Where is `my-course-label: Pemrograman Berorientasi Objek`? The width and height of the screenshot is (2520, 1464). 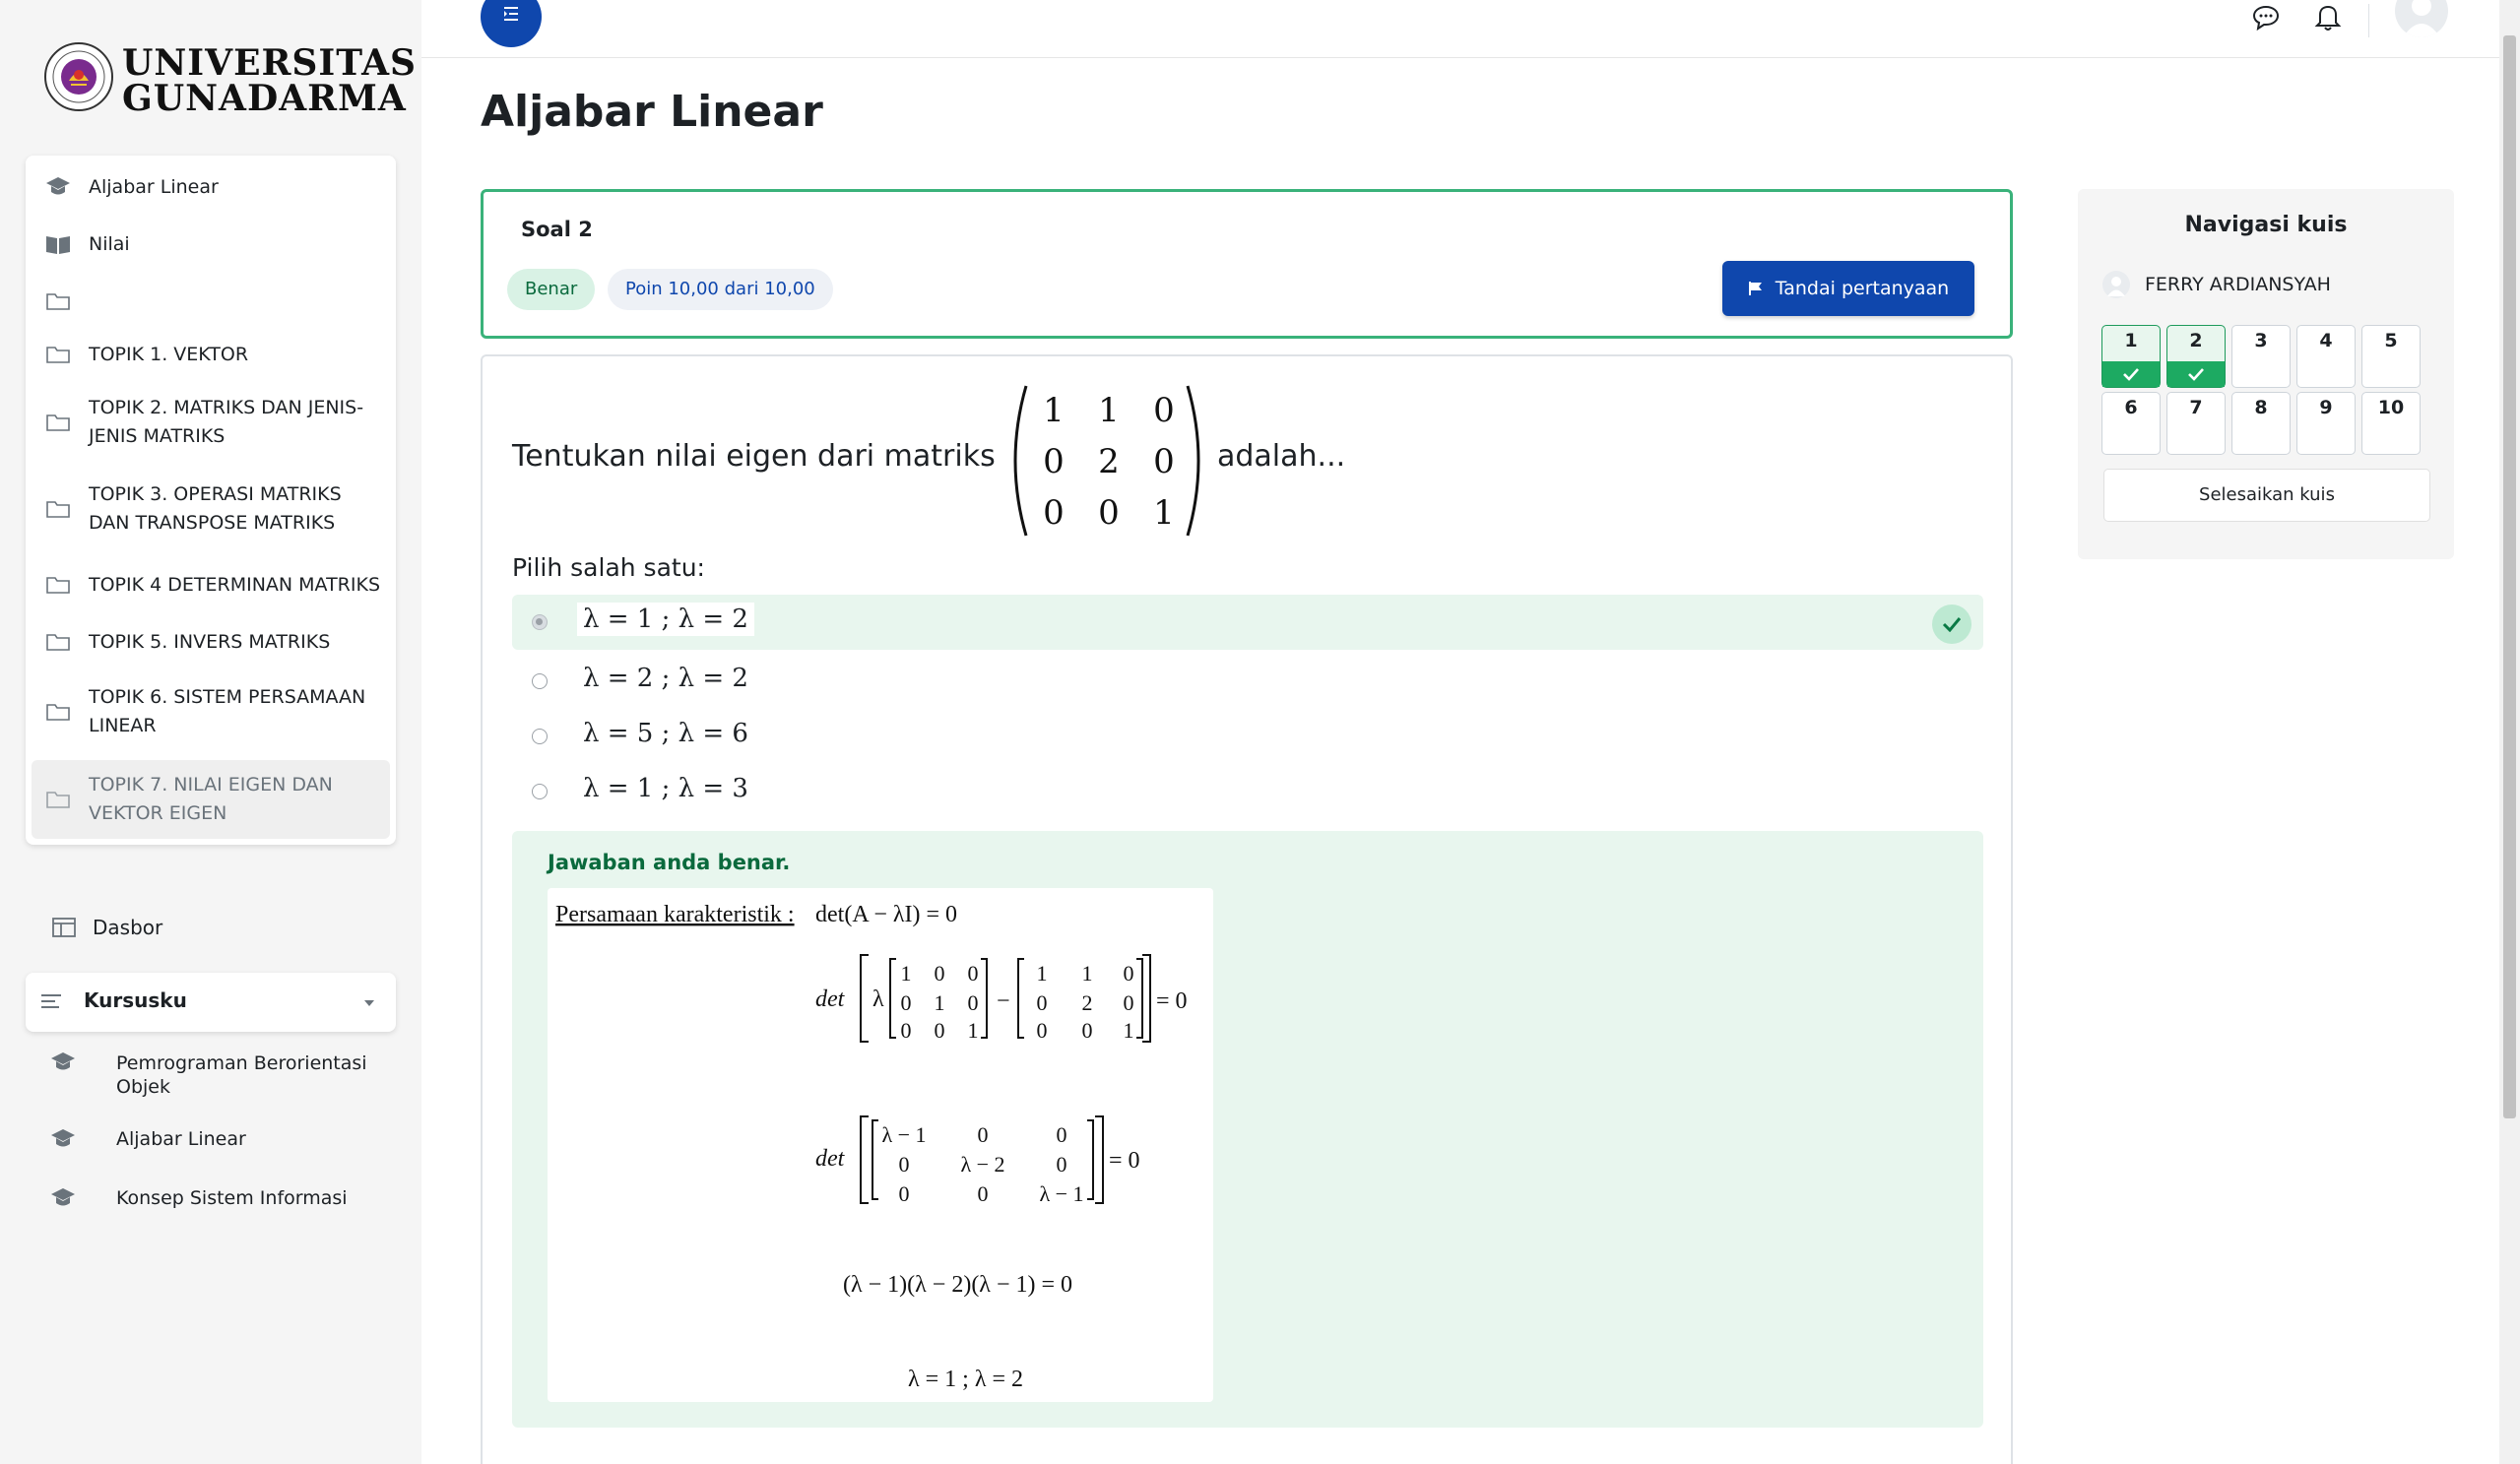
my-course-label: Pemrograman Berorientasi Objek is located at coordinates (241, 1075).